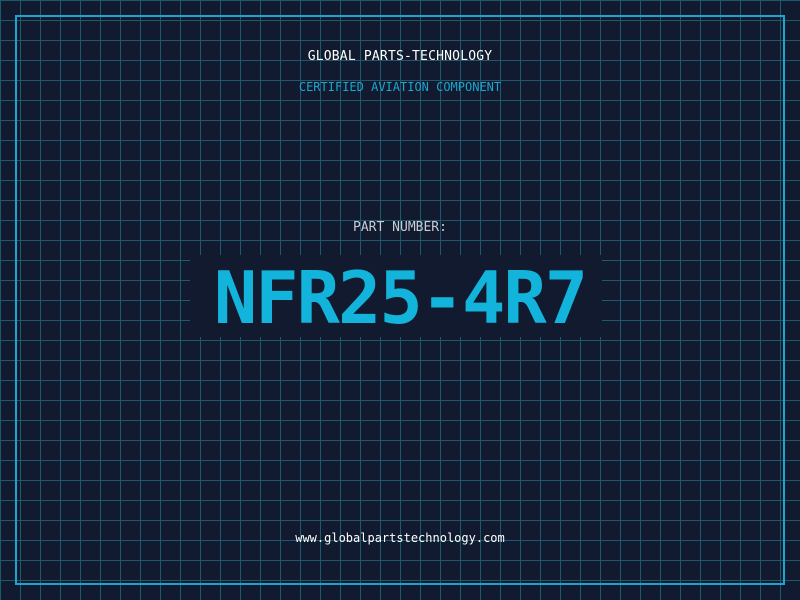  Describe the element at coordinates (400, 538) in the screenshot. I see `website-url: www.globalpartstechnology.com` at that location.